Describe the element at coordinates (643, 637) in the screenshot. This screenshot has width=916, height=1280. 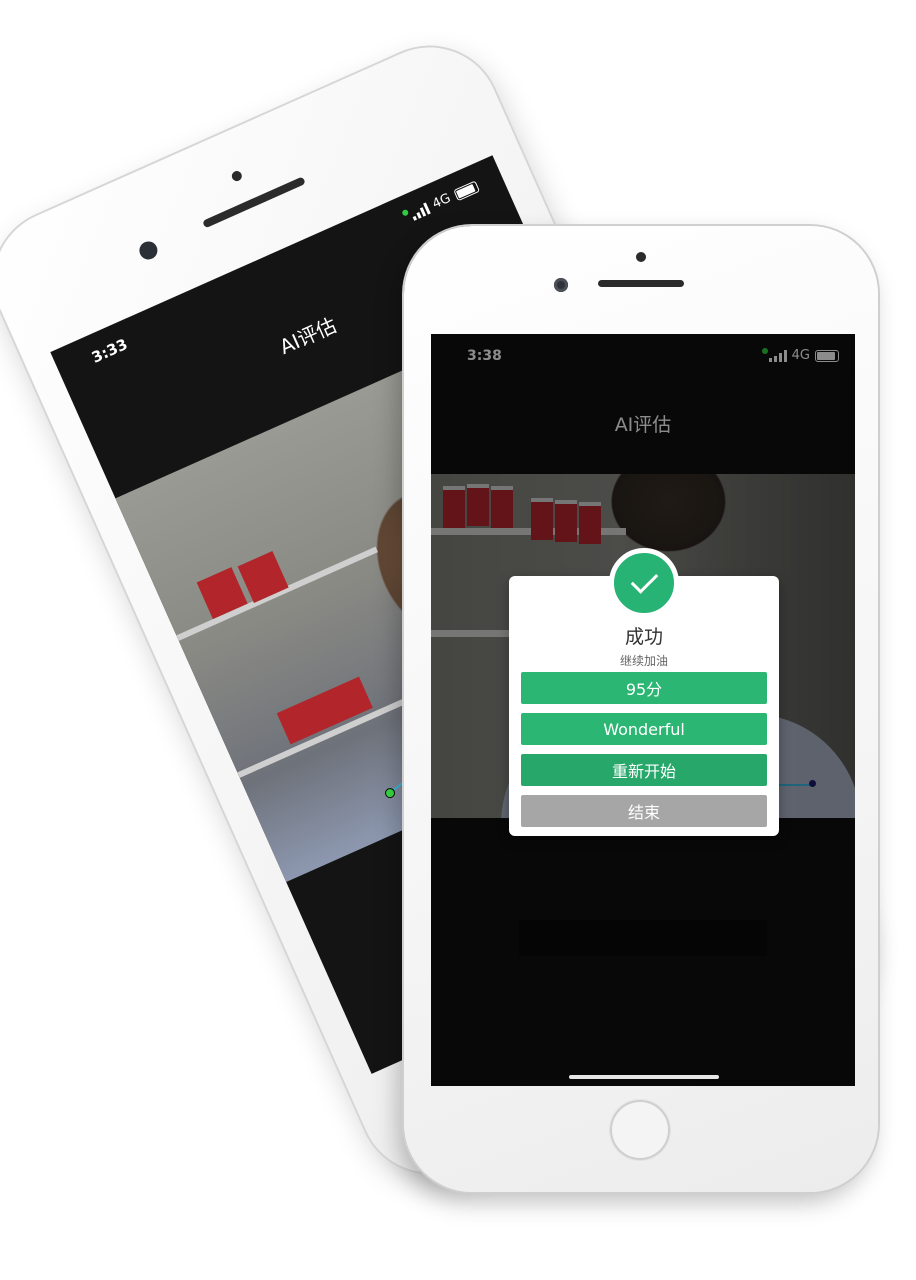
I see `dialog-title: 成功` at that location.